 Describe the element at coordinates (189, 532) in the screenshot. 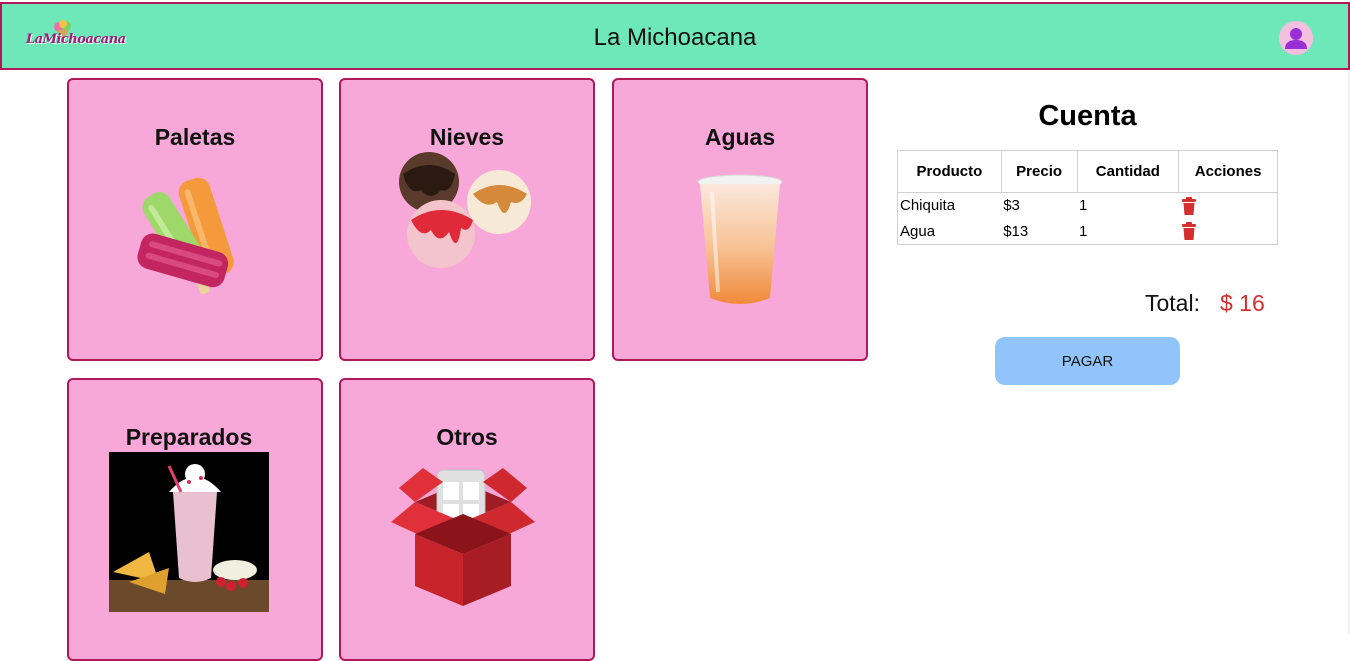

I see `preparados-image` at that location.